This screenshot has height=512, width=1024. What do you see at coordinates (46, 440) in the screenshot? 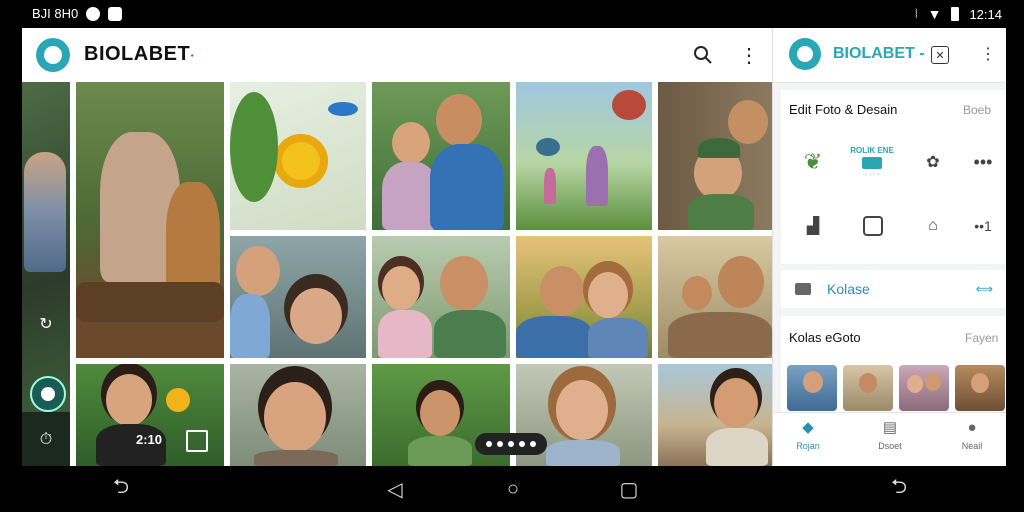
I see `timer-icon: ⏱` at bounding box center [46, 440].